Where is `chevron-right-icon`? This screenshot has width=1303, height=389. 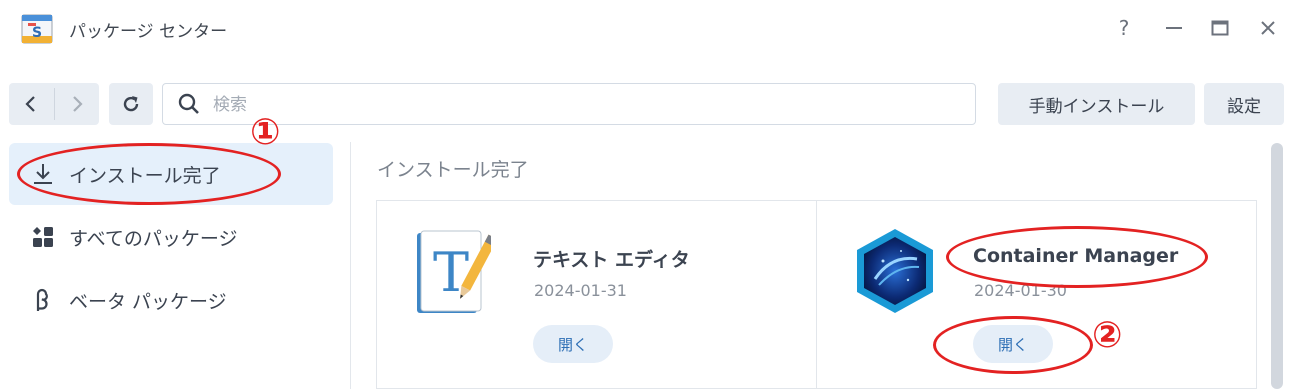
chevron-right-icon is located at coordinates (78, 104).